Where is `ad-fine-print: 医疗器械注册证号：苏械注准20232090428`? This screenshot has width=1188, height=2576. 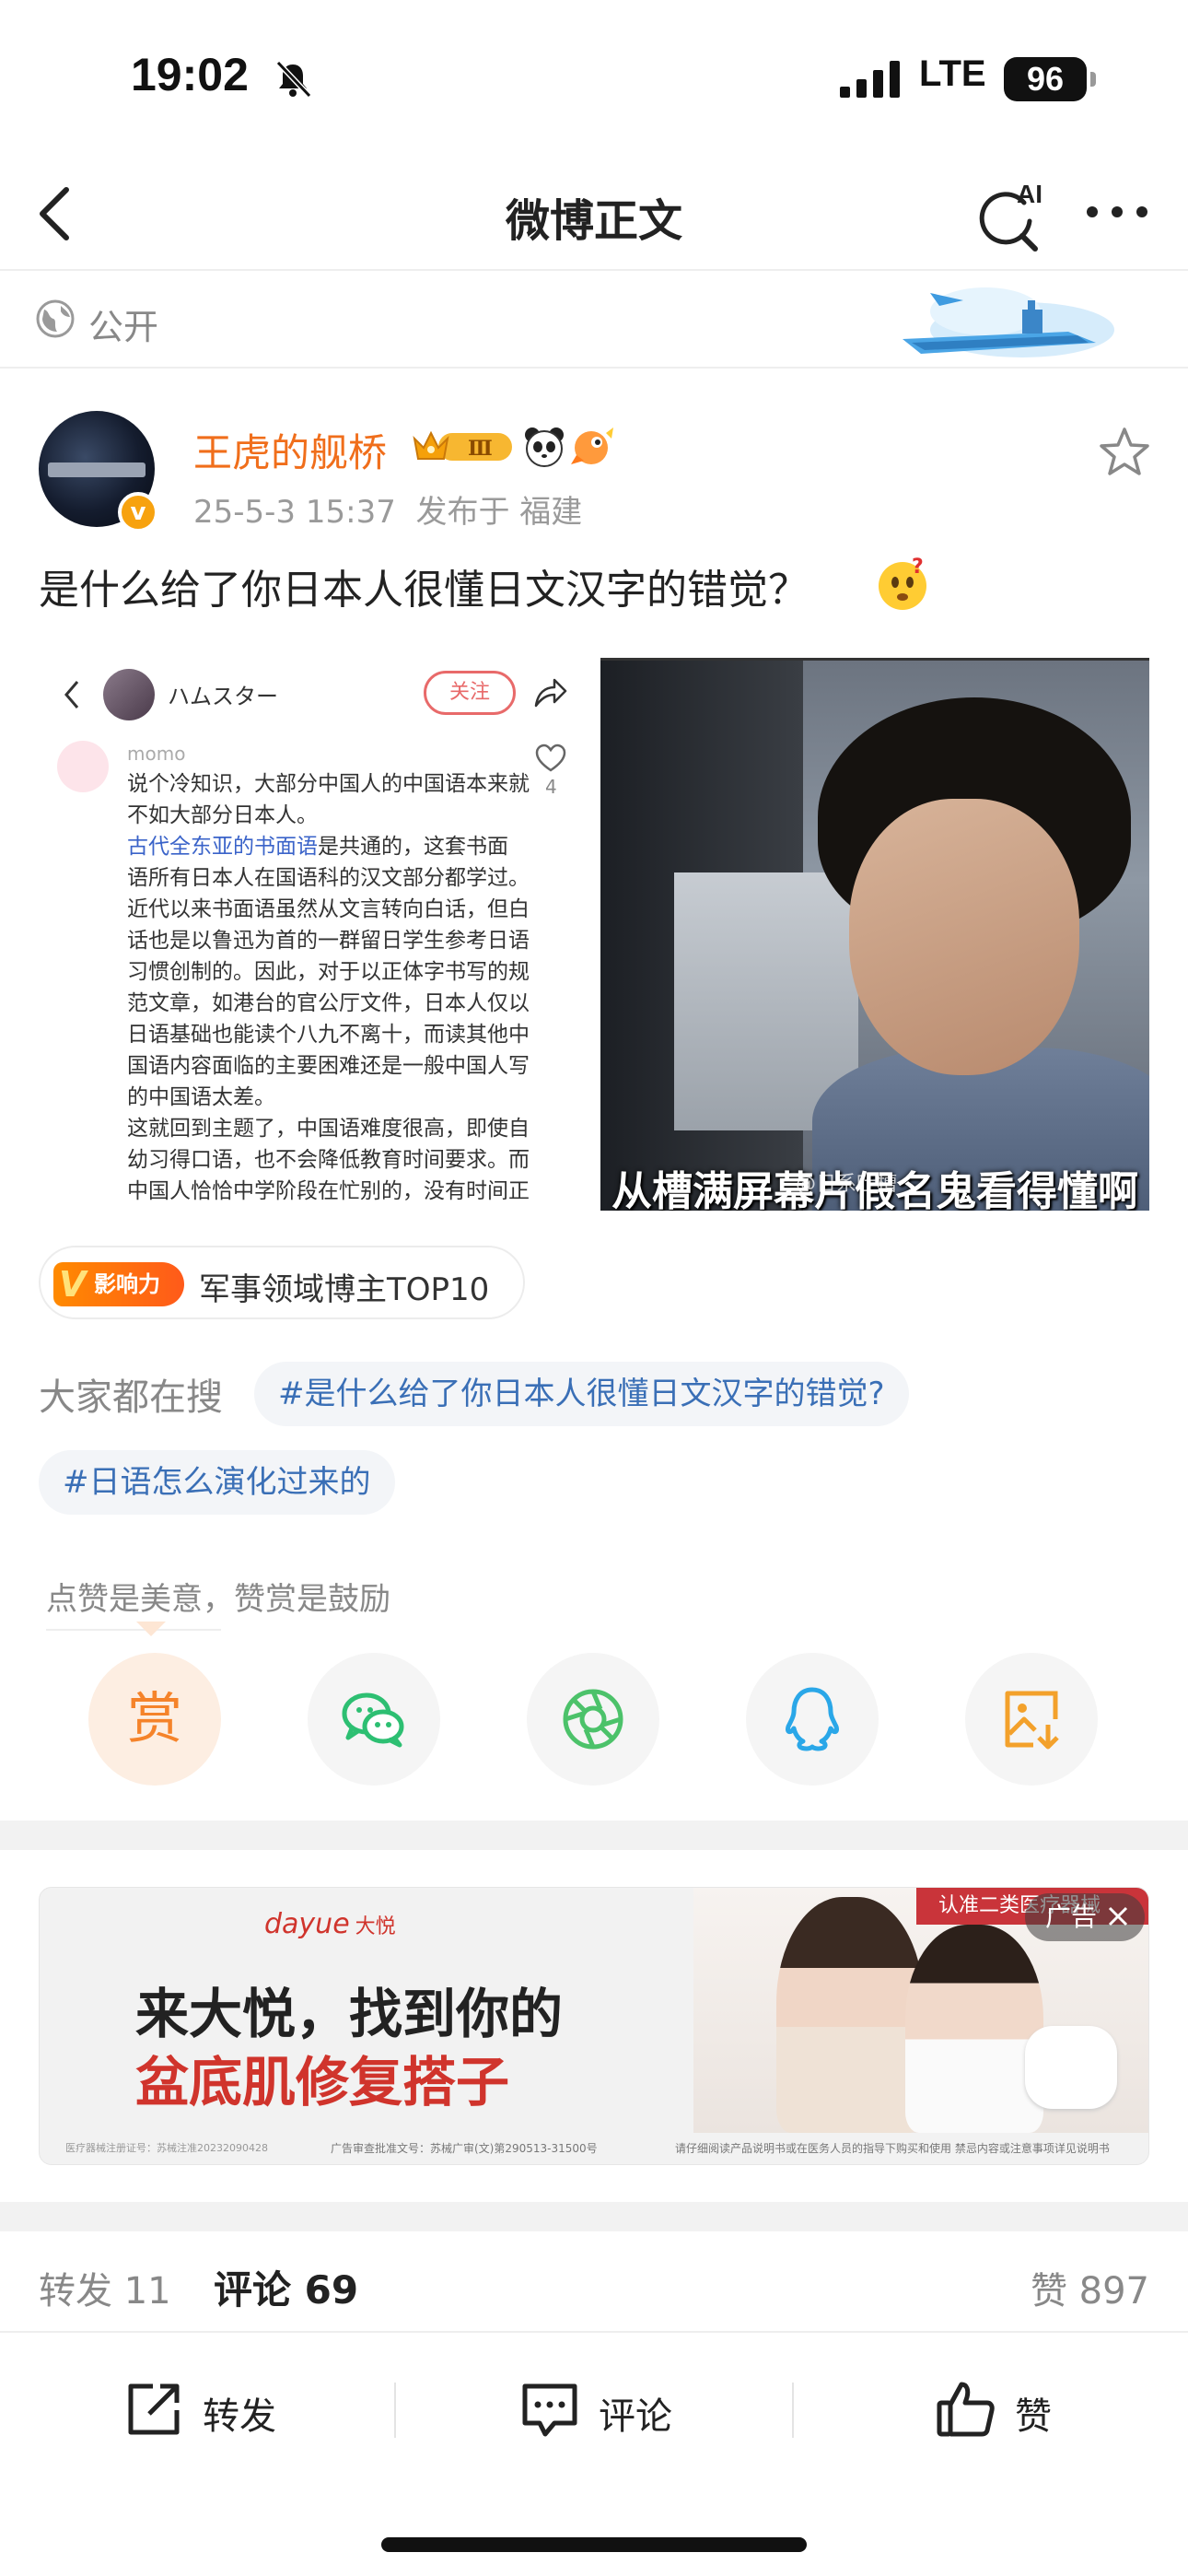
ad-fine-print: 医疗器械注册证号：苏械注准20232090428 is located at coordinates (166, 2148).